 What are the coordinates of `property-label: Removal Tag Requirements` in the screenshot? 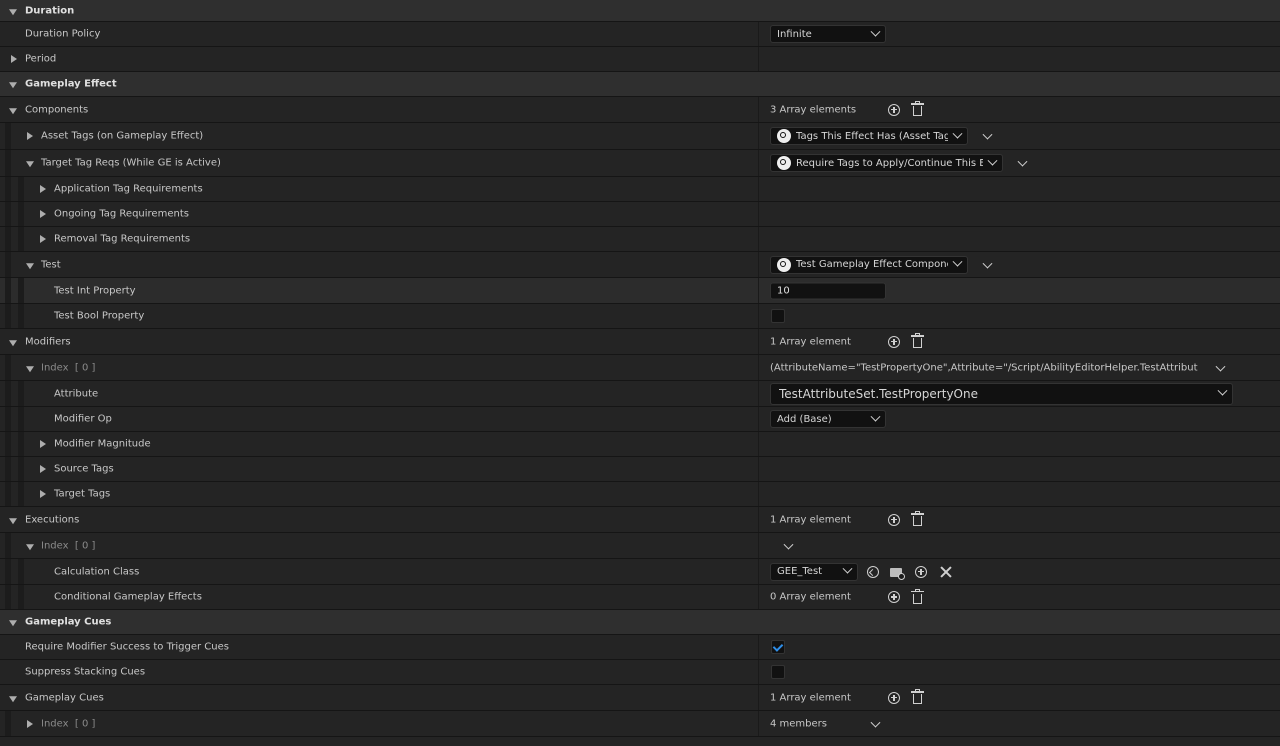 It's located at (122, 239).